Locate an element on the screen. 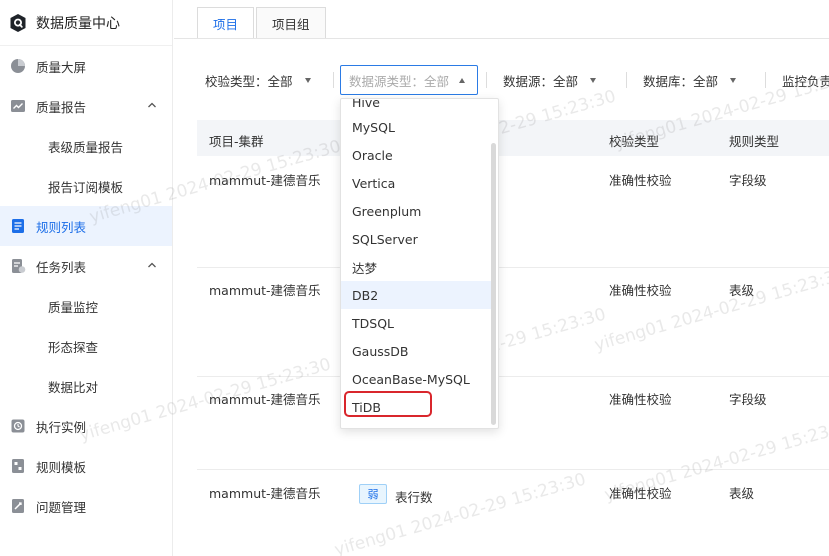 The width and height of the screenshot is (829, 556). tab-divider is located at coordinates (501, 38).